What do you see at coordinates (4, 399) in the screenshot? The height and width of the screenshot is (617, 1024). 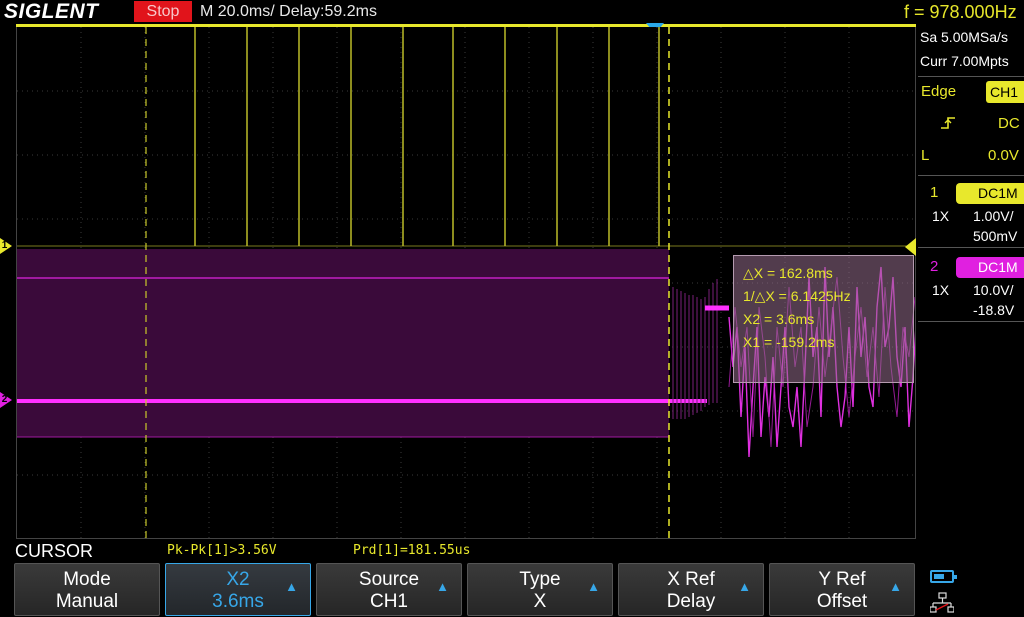 I see `ch2-marker-label: 2` at bounding box center [4, 399].